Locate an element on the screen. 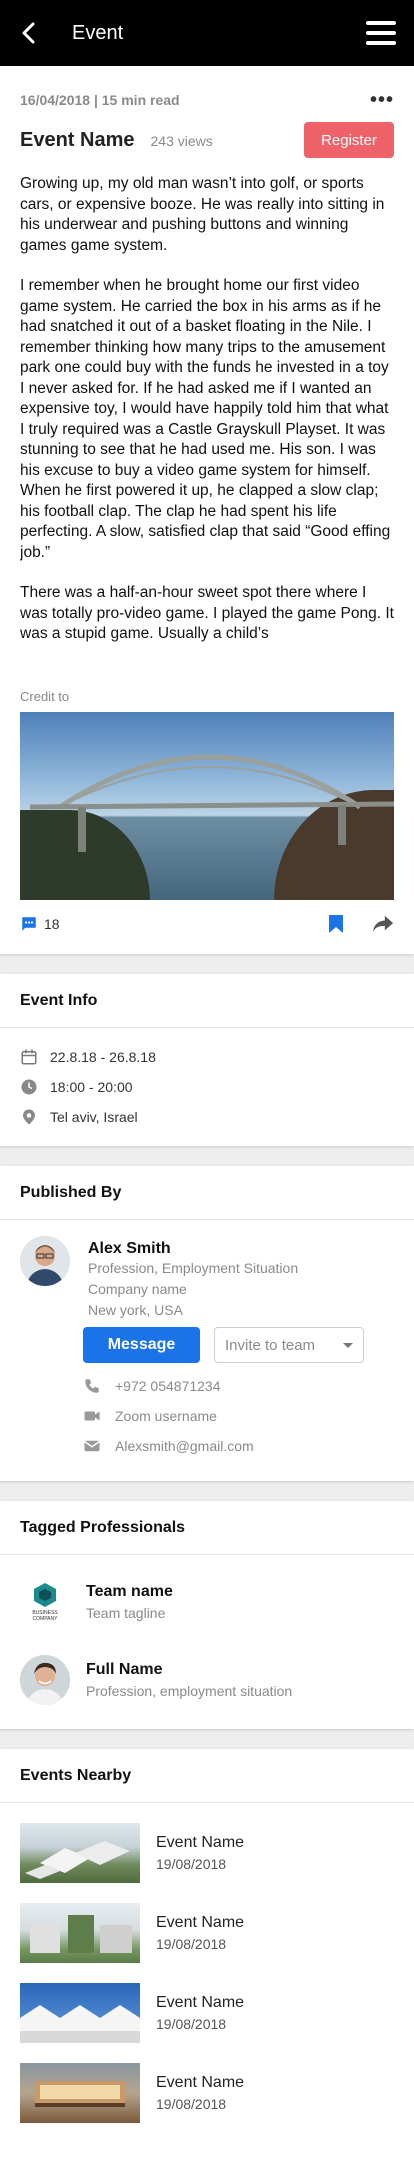  company-logo: BUSINESS COMPANY is located at coordinates (45, 1602).